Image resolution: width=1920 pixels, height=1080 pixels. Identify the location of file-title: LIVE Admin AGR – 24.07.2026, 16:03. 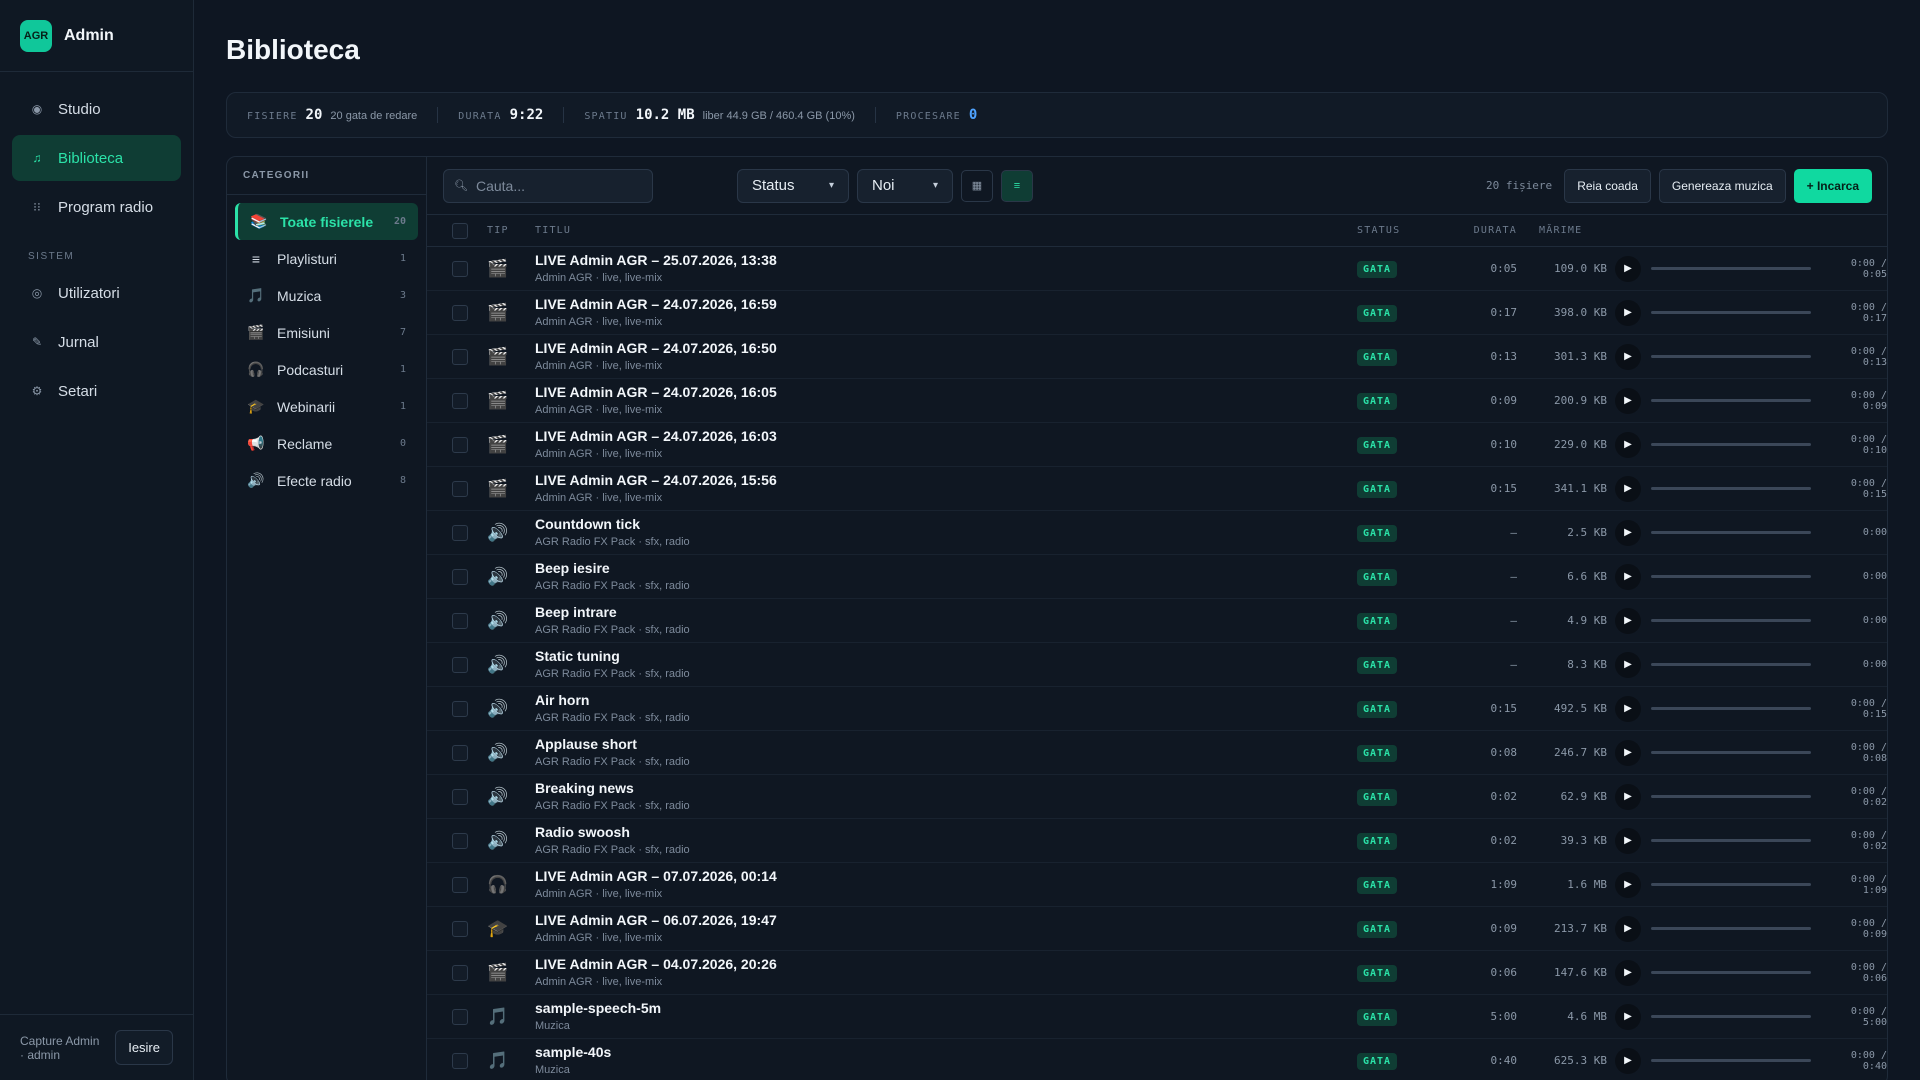
(946, 436).